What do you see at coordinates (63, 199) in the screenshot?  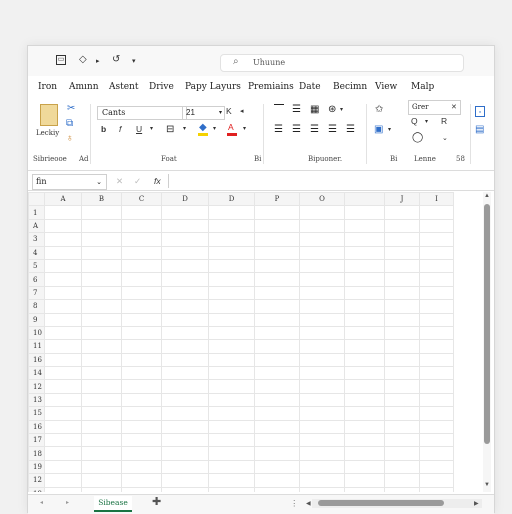 I see `column-header: A` at bounding box center [63, 199].